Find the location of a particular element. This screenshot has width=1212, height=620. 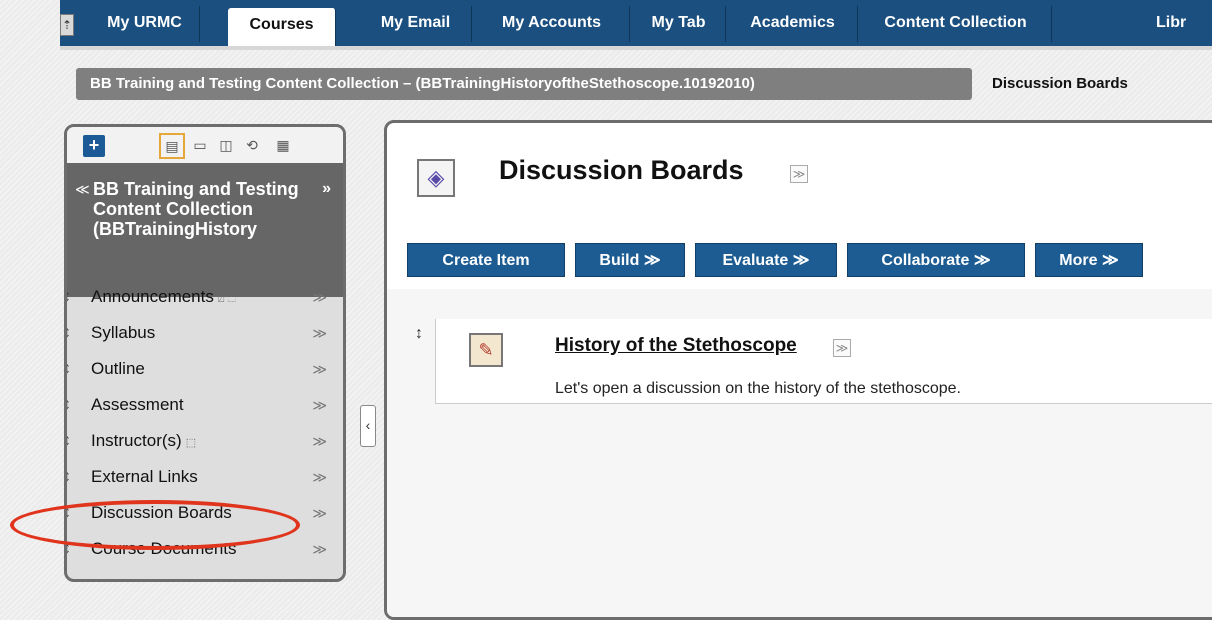

menu-item-label: Announcements is located at coordinates (152, 296).